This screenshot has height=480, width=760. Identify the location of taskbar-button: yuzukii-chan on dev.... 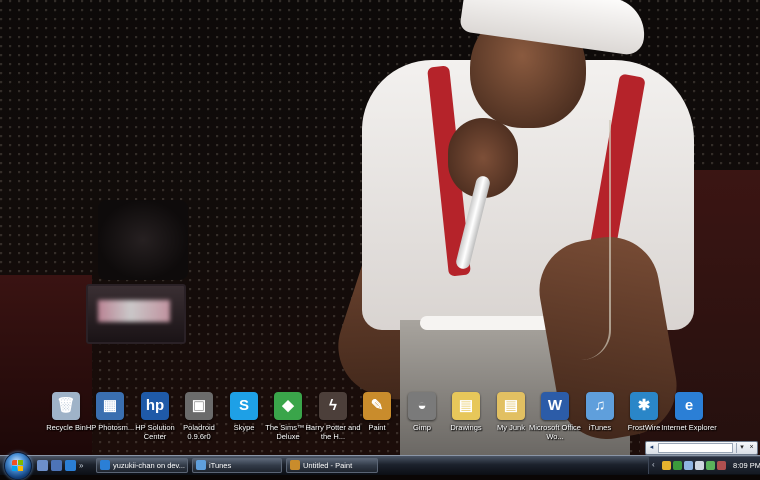
(142, 465).